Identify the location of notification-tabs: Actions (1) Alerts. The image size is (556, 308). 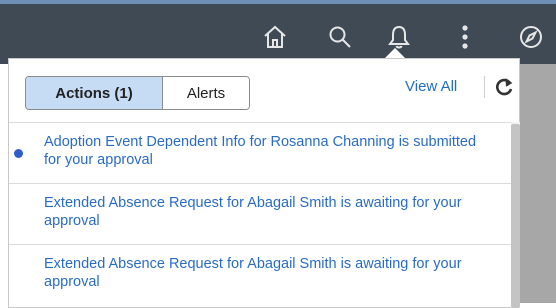
(137, 93).